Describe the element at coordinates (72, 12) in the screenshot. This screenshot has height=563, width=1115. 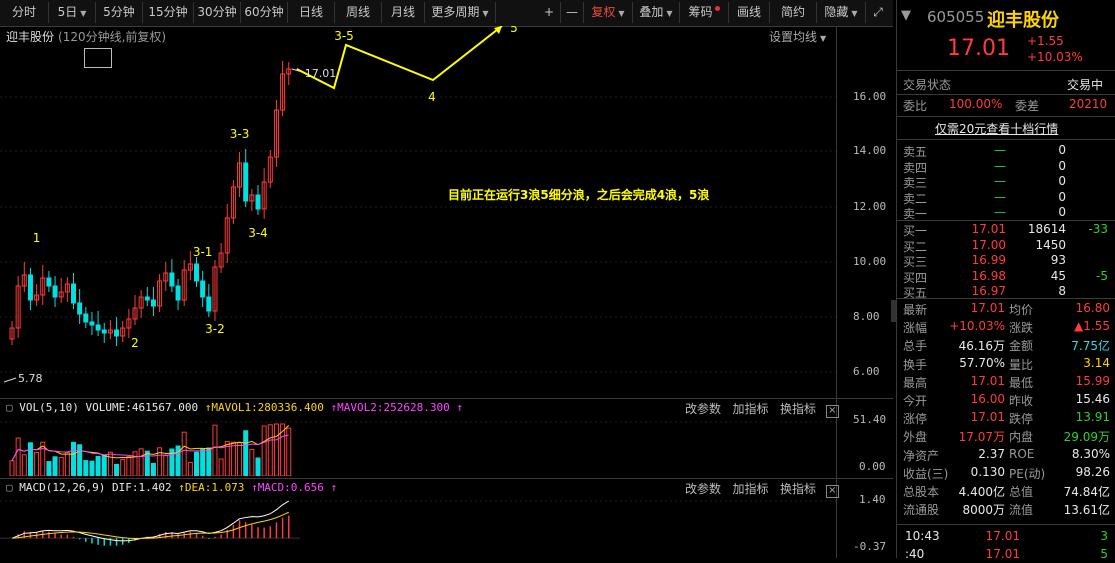
I see `period-5day: 5日 ▼` at that location.